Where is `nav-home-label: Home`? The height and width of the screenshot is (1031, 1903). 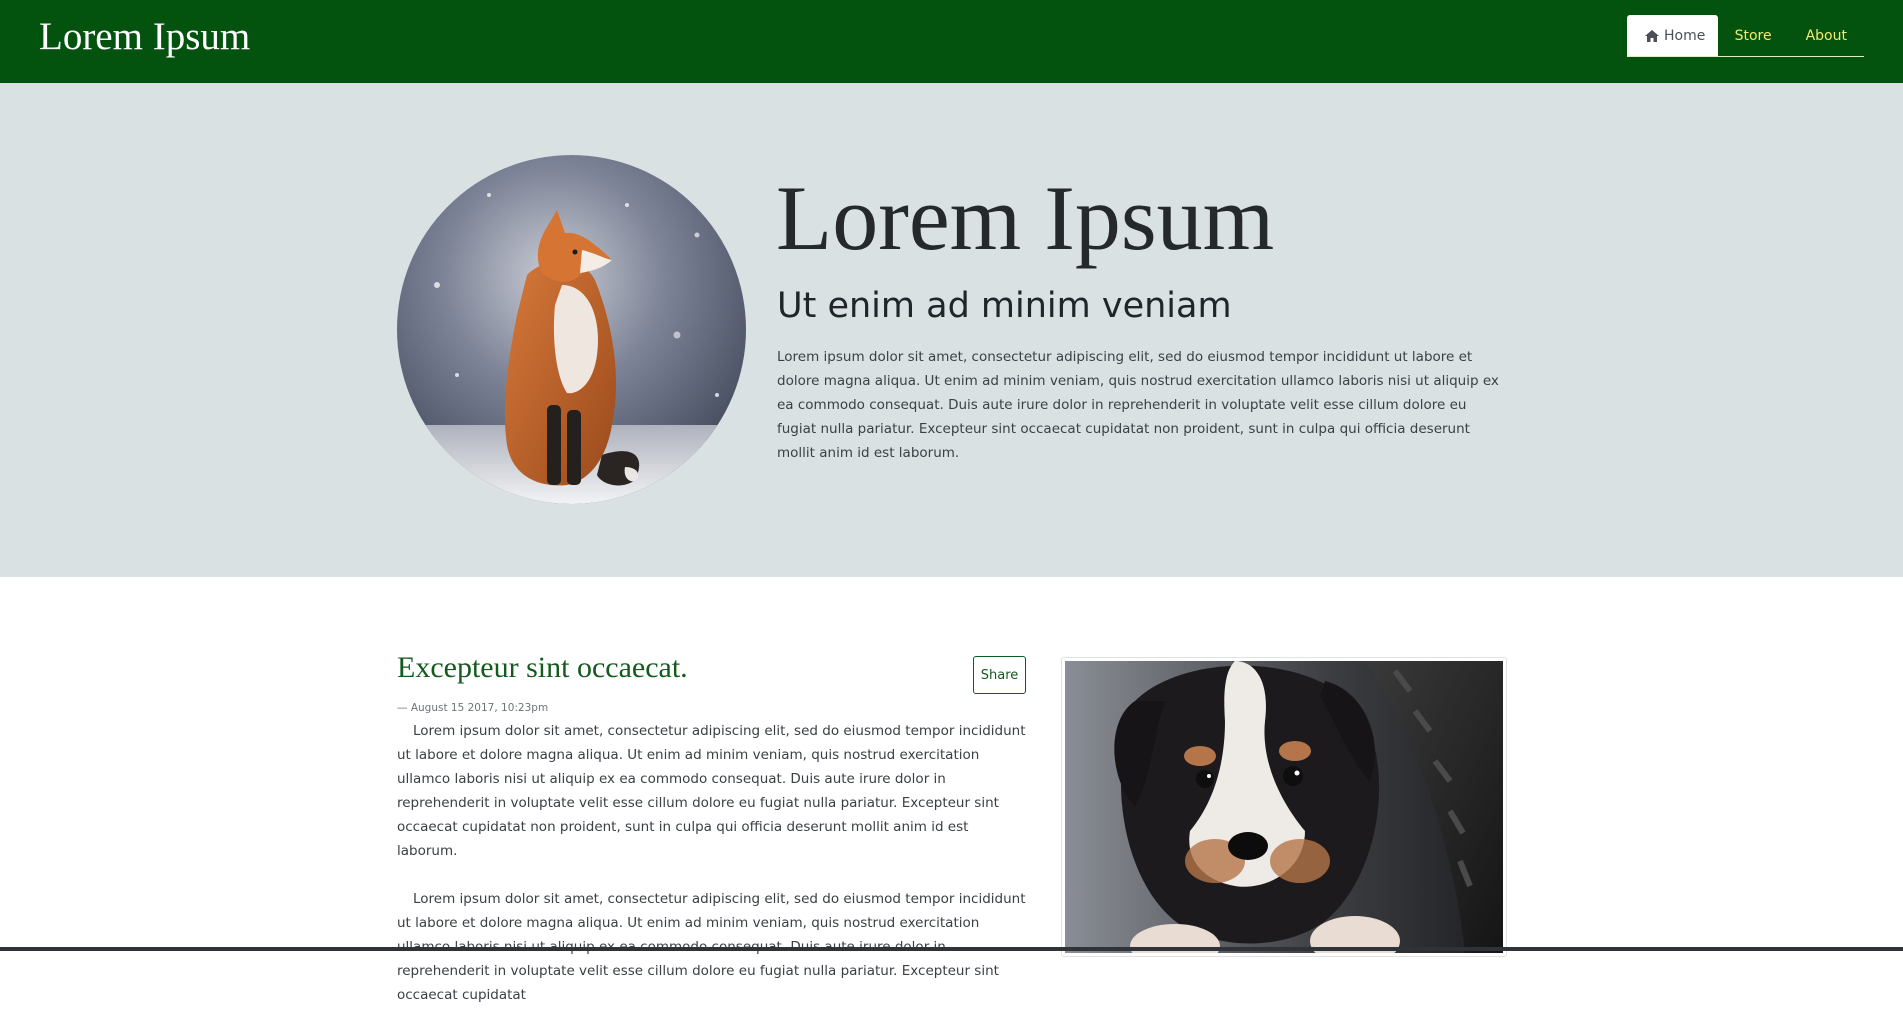 nav-home-label: Home is located at coordinates (1685, 35).